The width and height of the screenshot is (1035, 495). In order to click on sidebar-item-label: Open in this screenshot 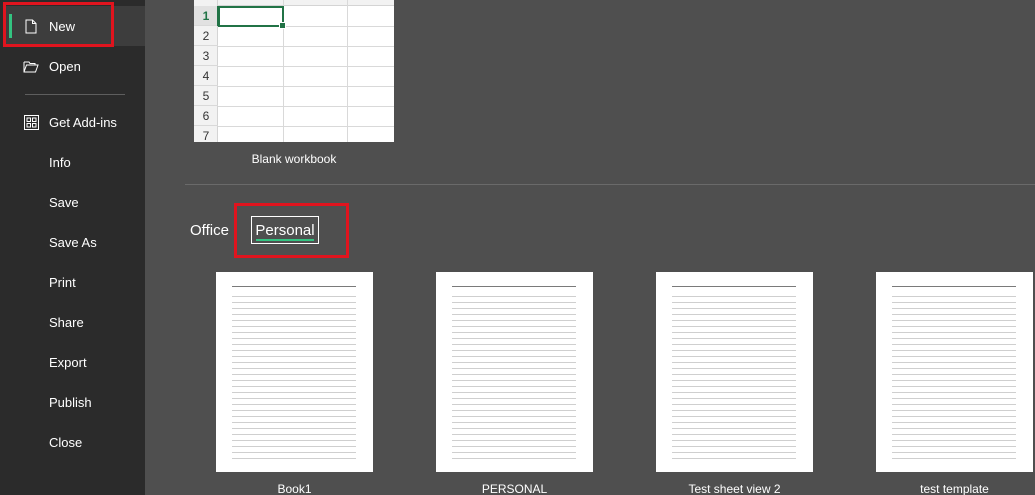, I will do `click(65, 66)`.